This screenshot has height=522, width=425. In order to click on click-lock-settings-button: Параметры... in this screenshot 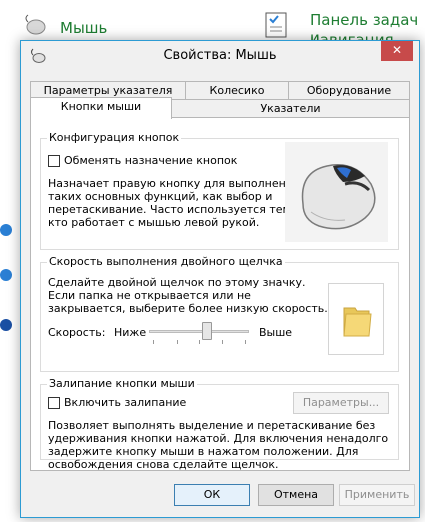, I will do `click(341, 403)`.